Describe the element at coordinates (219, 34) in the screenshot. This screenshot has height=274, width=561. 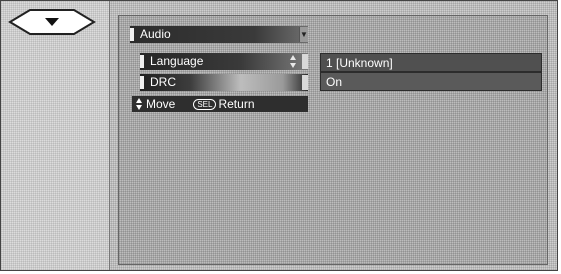
I see `menu-title-bar: Audio ▼` at that location.